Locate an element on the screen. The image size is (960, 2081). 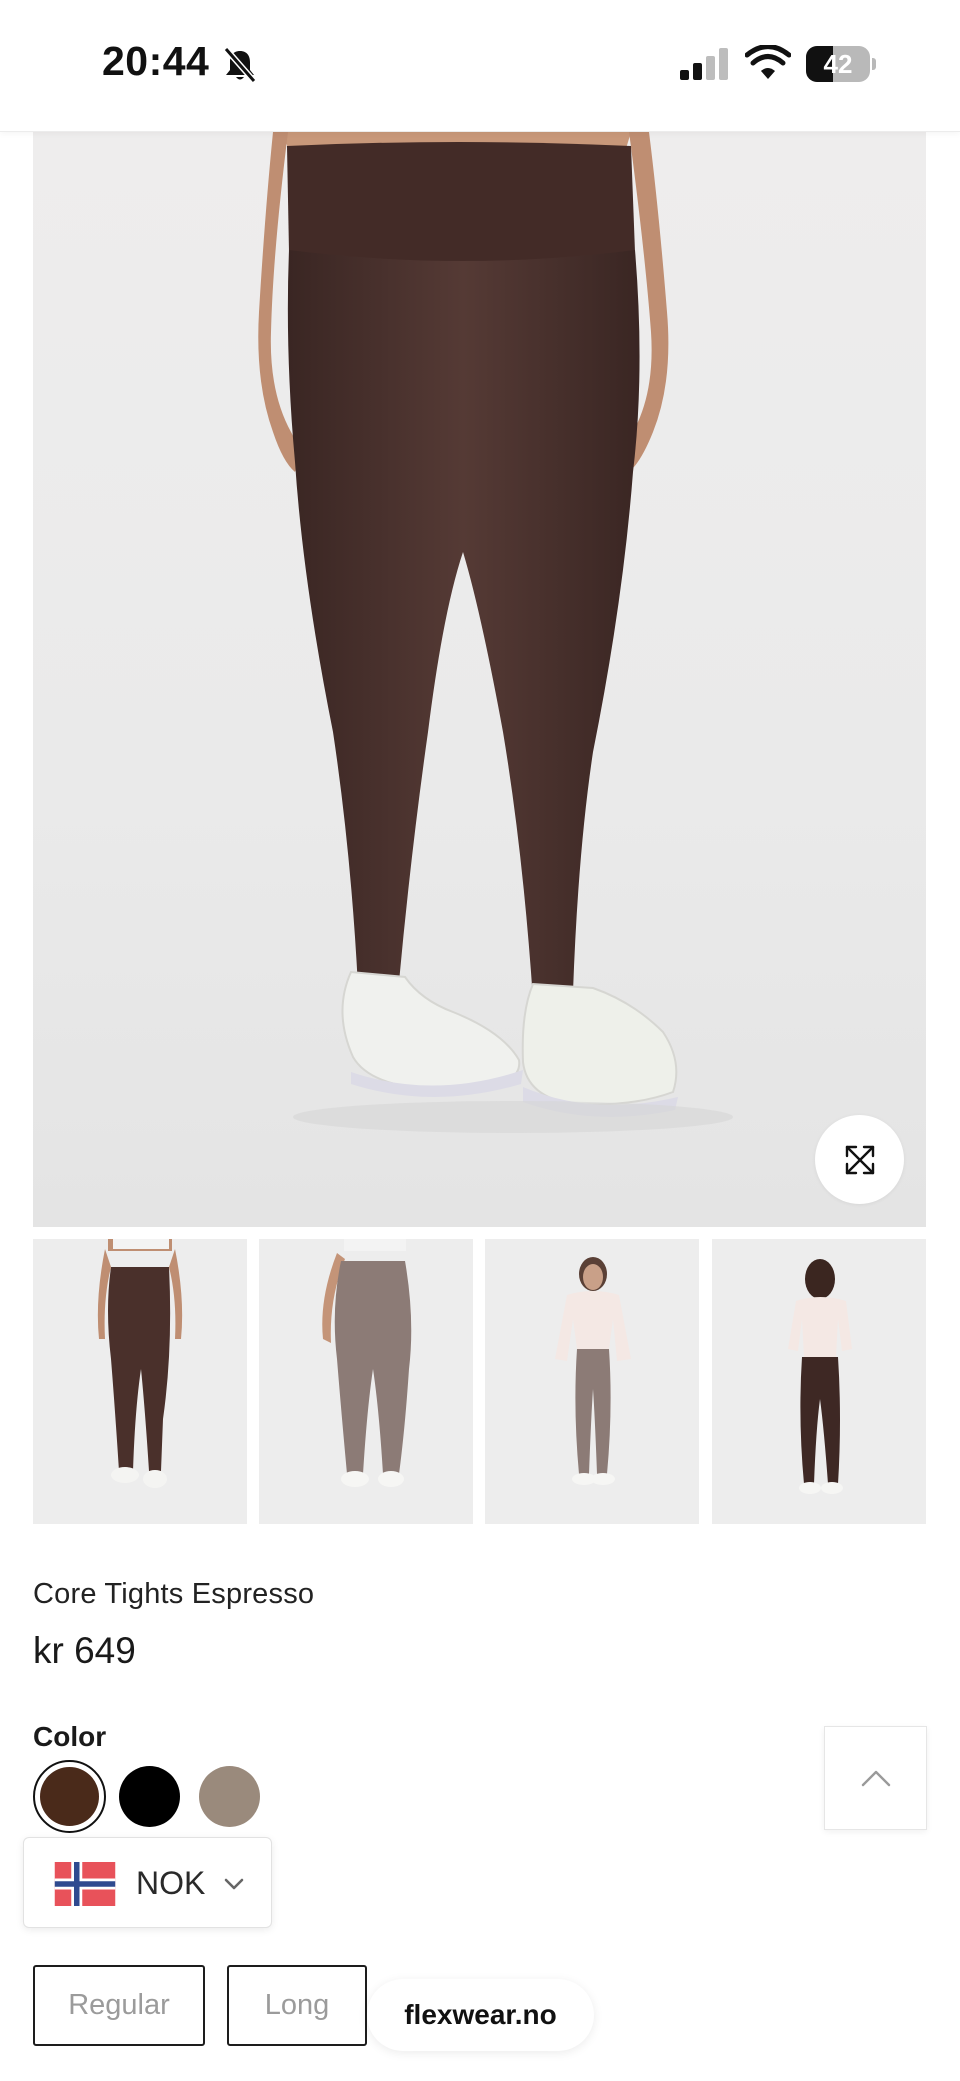
chevron-up-icon is located at coordinates (875, 1778).